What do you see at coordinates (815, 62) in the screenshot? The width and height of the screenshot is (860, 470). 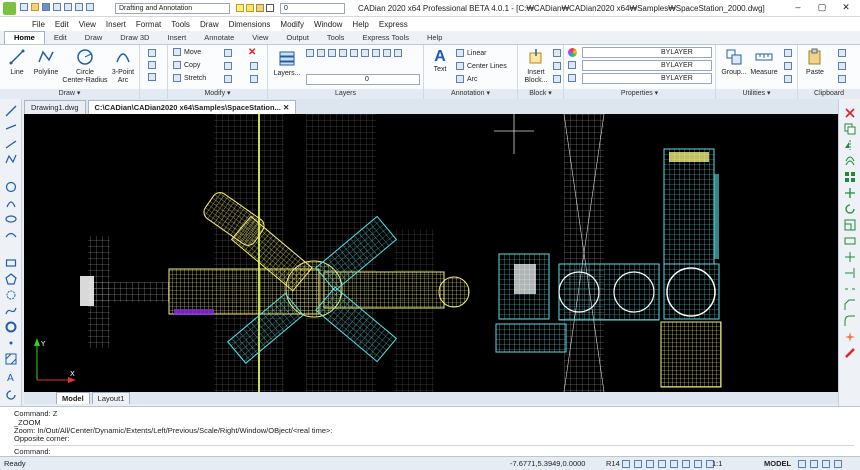 I see `paste-tool: Paste` at bounding box center [815, 62].